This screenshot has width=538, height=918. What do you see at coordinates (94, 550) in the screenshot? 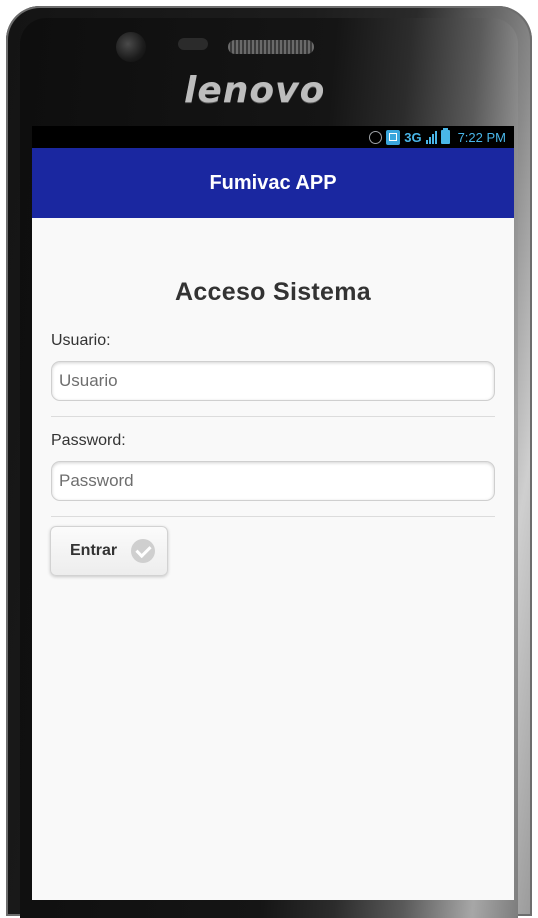
I see `login-button-label: Entrar` at bounding box center [94, 550].